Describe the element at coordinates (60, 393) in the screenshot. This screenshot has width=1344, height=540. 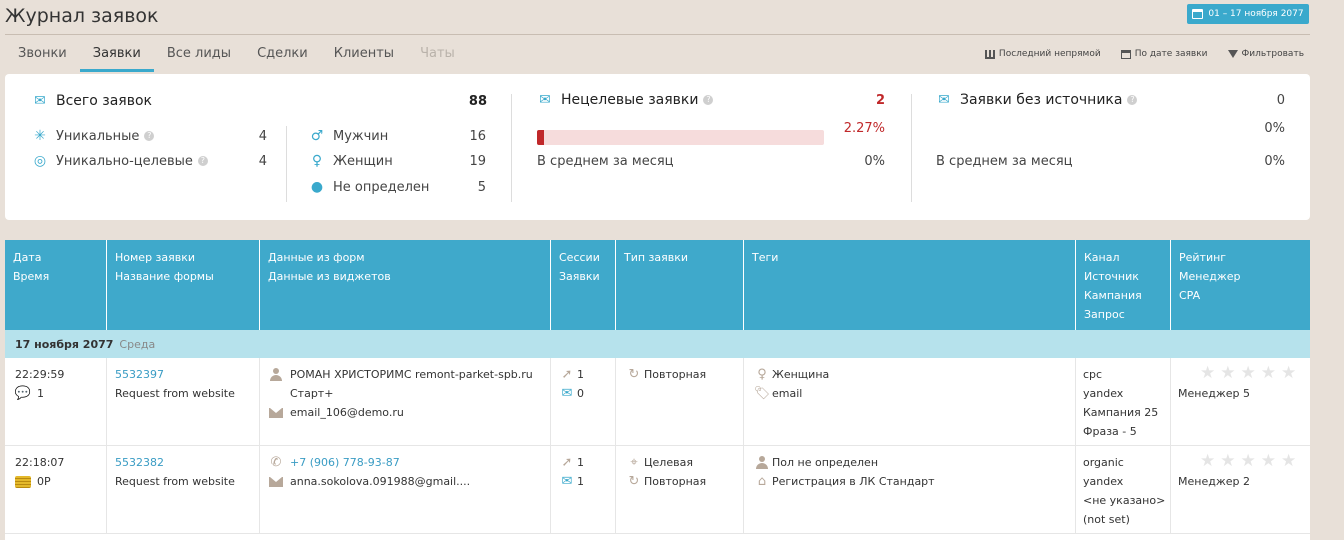
I see `row-sub: 💬 1` at that location.